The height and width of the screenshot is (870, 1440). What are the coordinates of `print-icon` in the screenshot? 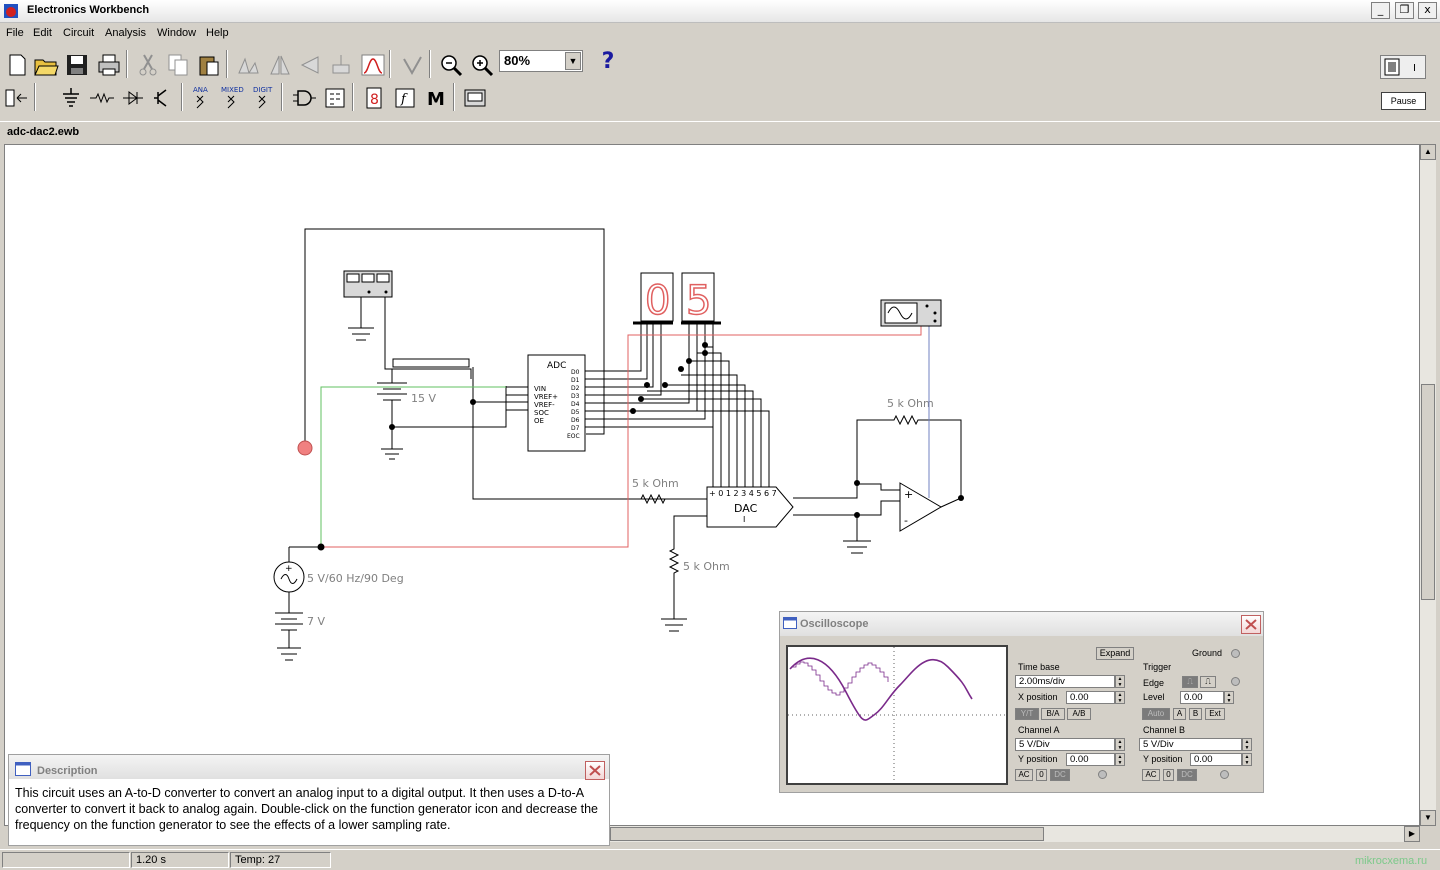 It's located at (108, 64).